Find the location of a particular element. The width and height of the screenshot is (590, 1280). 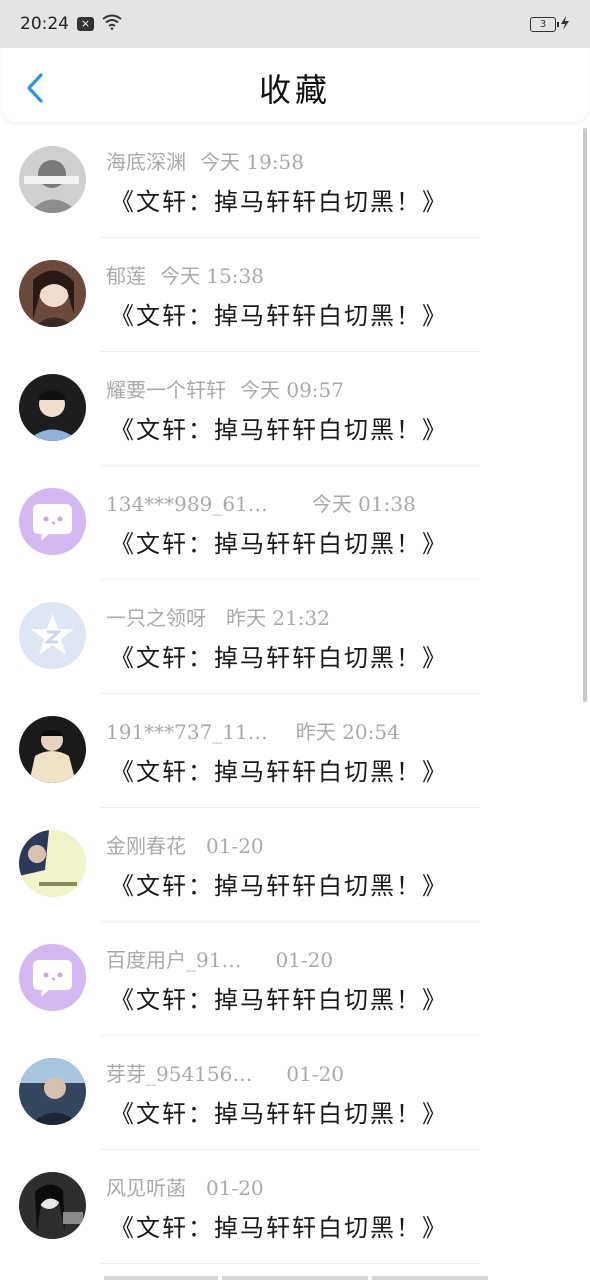

user-name: 海底深渊 is located at coordinates (146, 160).